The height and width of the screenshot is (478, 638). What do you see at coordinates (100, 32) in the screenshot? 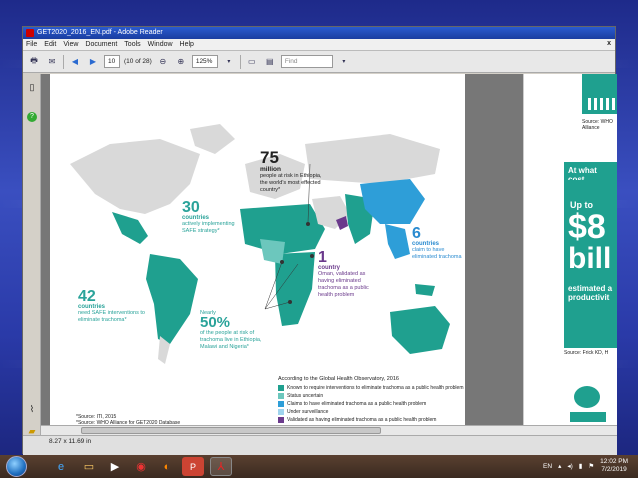
I see `window-title: GET2020_2016_EN.pdf - Adobe Reader` at bounding box center [100, 32].